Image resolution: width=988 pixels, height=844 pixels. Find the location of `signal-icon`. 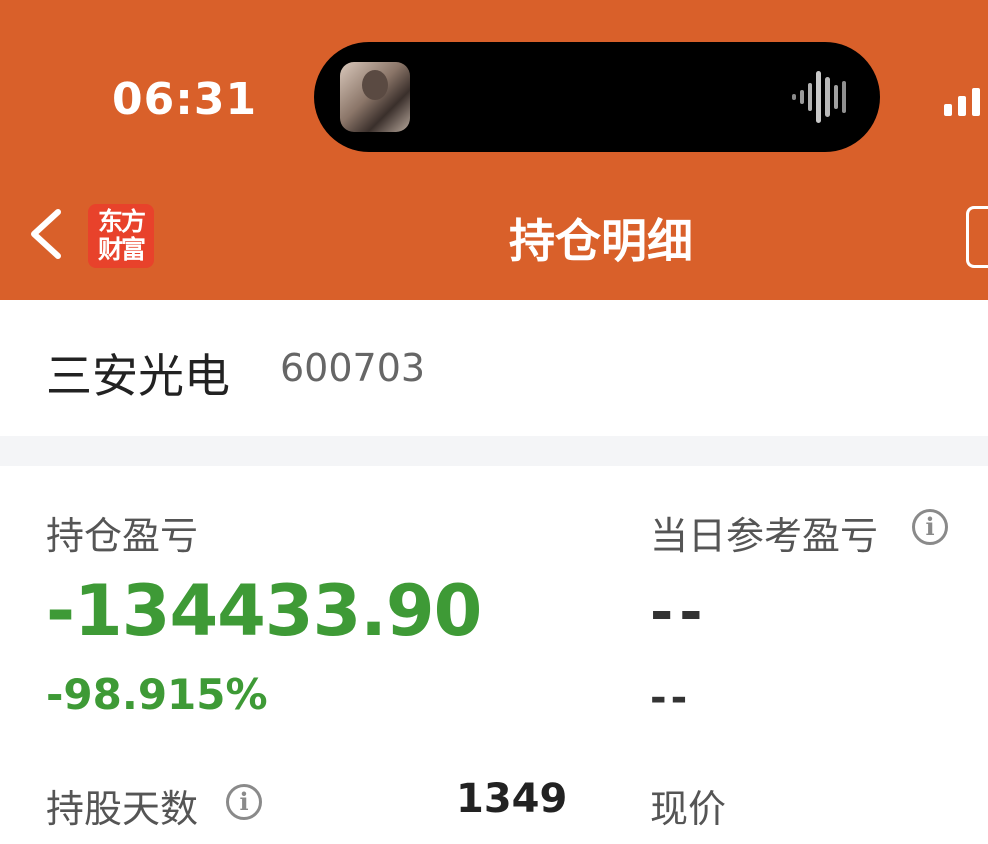

signal-icon is located at coordinates (962, 102).